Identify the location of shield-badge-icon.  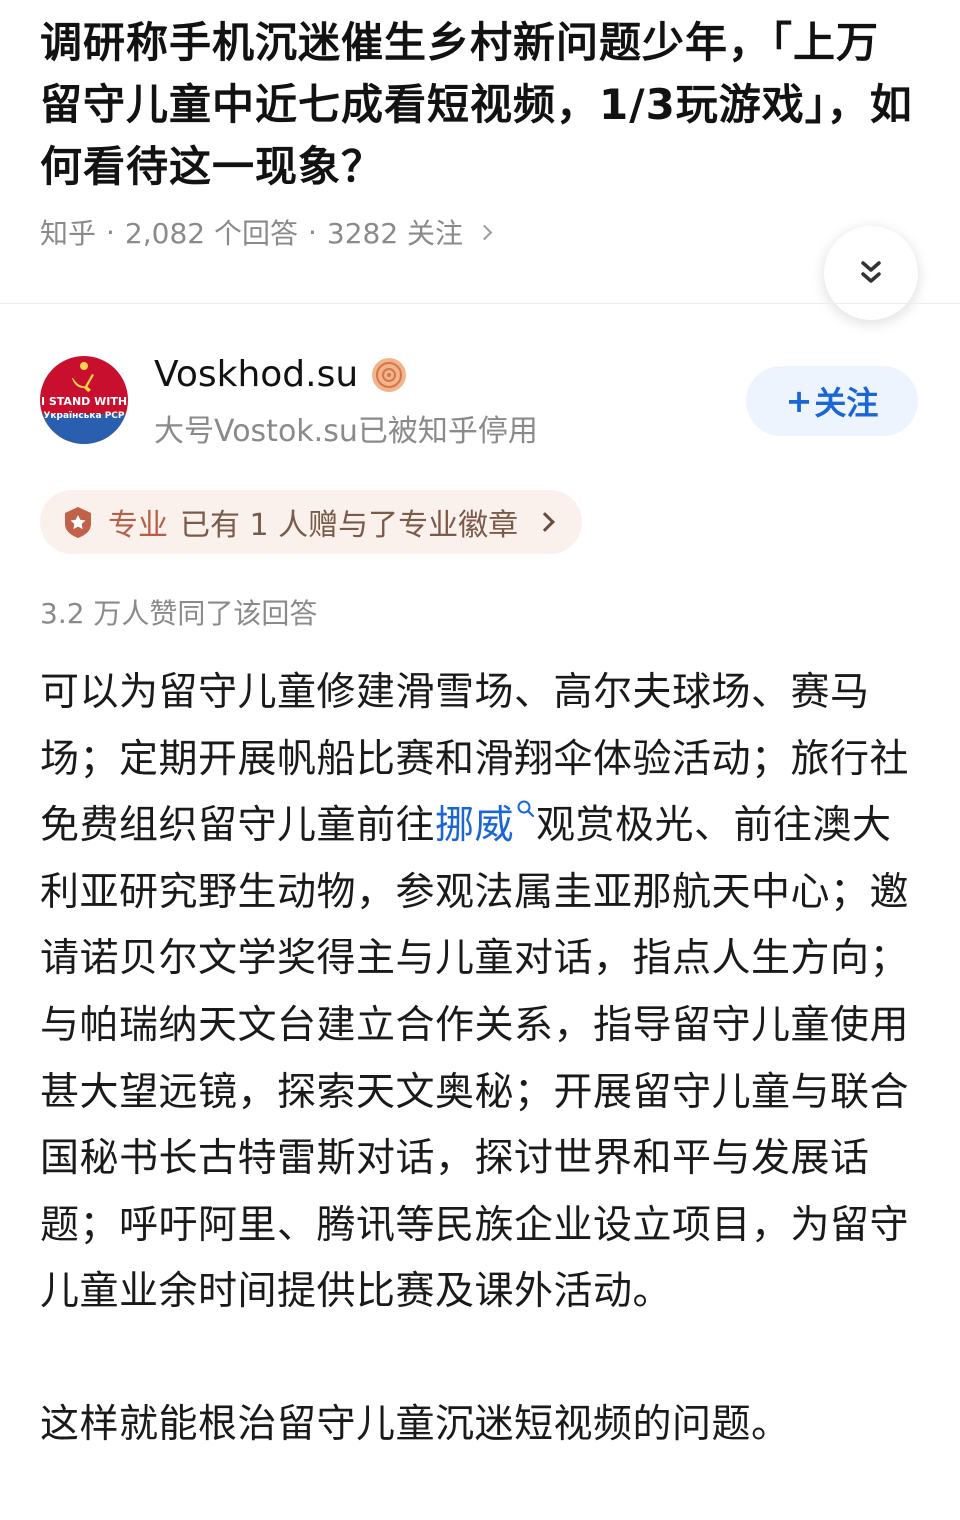
(78, 522).